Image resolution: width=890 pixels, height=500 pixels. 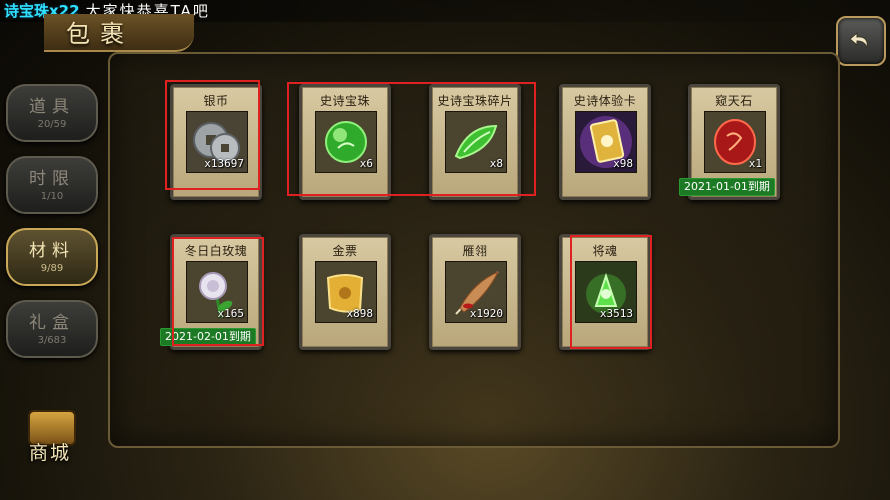 What do you see at coordinates (52, 124) in the screenshot?
I see `tab-items-count: 20/59` at bounding box center [52, 124].